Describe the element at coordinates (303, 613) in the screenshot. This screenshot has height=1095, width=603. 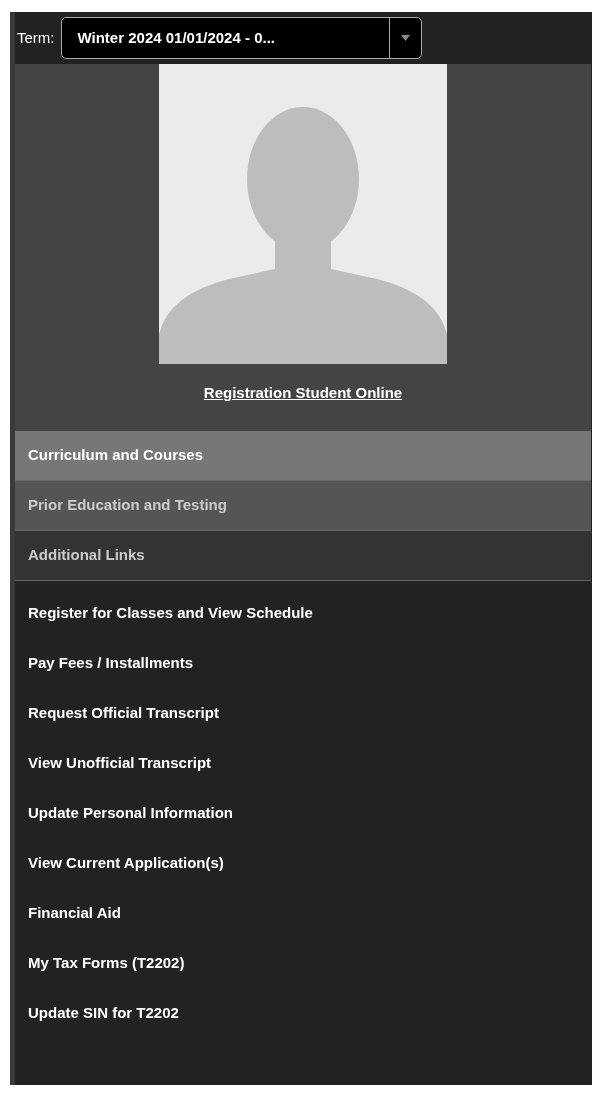
I see `menu-link: Register for Classes and View Schedule` at that location.